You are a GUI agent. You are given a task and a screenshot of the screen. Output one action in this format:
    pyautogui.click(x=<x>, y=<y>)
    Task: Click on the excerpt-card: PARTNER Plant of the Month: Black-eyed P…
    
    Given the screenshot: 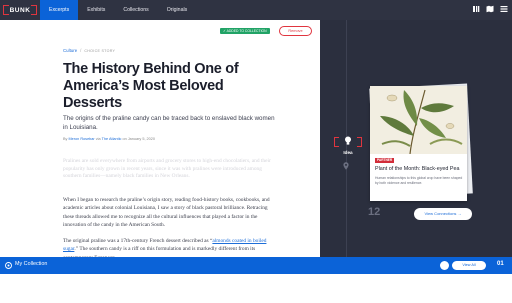 What is the action you would take?
    pyautogui.click(x=418, y=143)
    